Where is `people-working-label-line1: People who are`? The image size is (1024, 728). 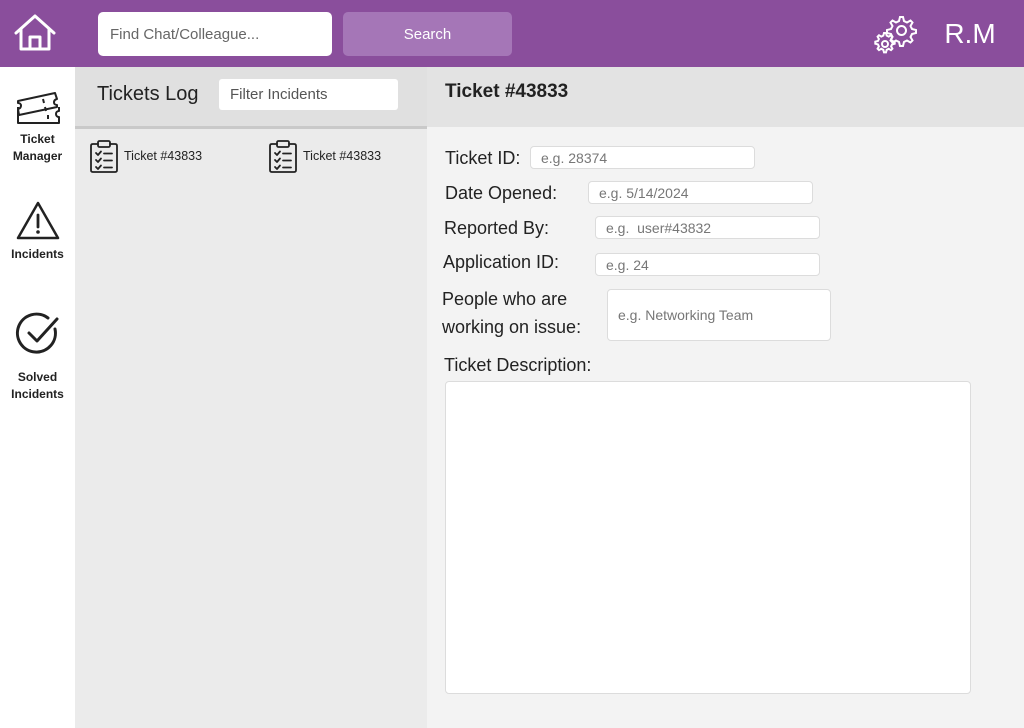
people-working-label-line1: People who are is located at coordinates (505, 299).